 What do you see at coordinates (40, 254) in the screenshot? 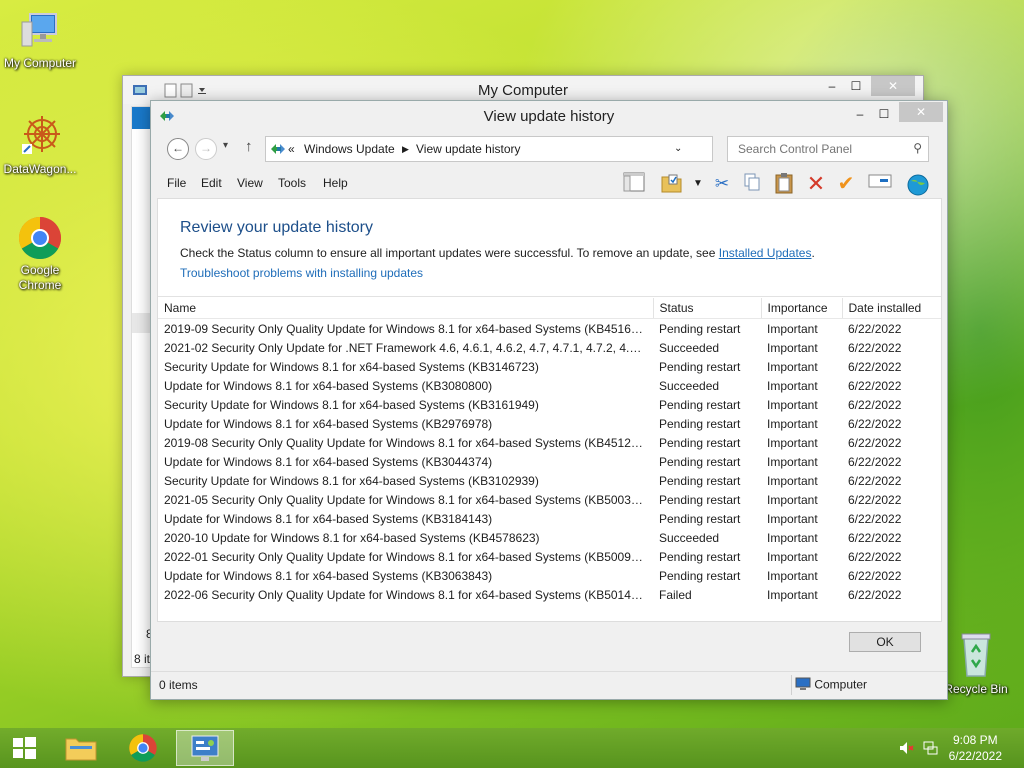
I see `desktop-icon-google-chrome: Google Chrome` at bounding box center [40, 254].